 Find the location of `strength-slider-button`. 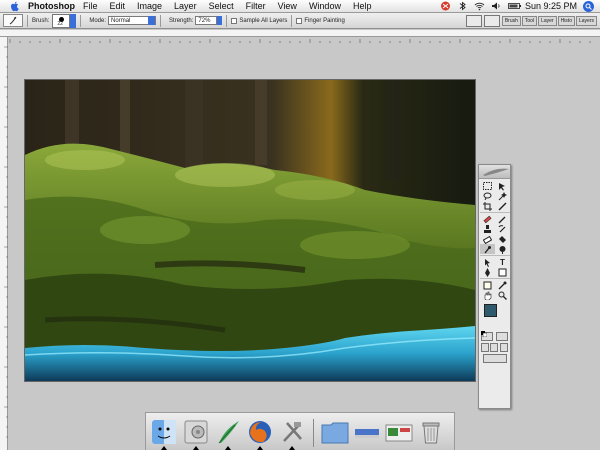

strength-slider-button is located at coordinates (220, 20).